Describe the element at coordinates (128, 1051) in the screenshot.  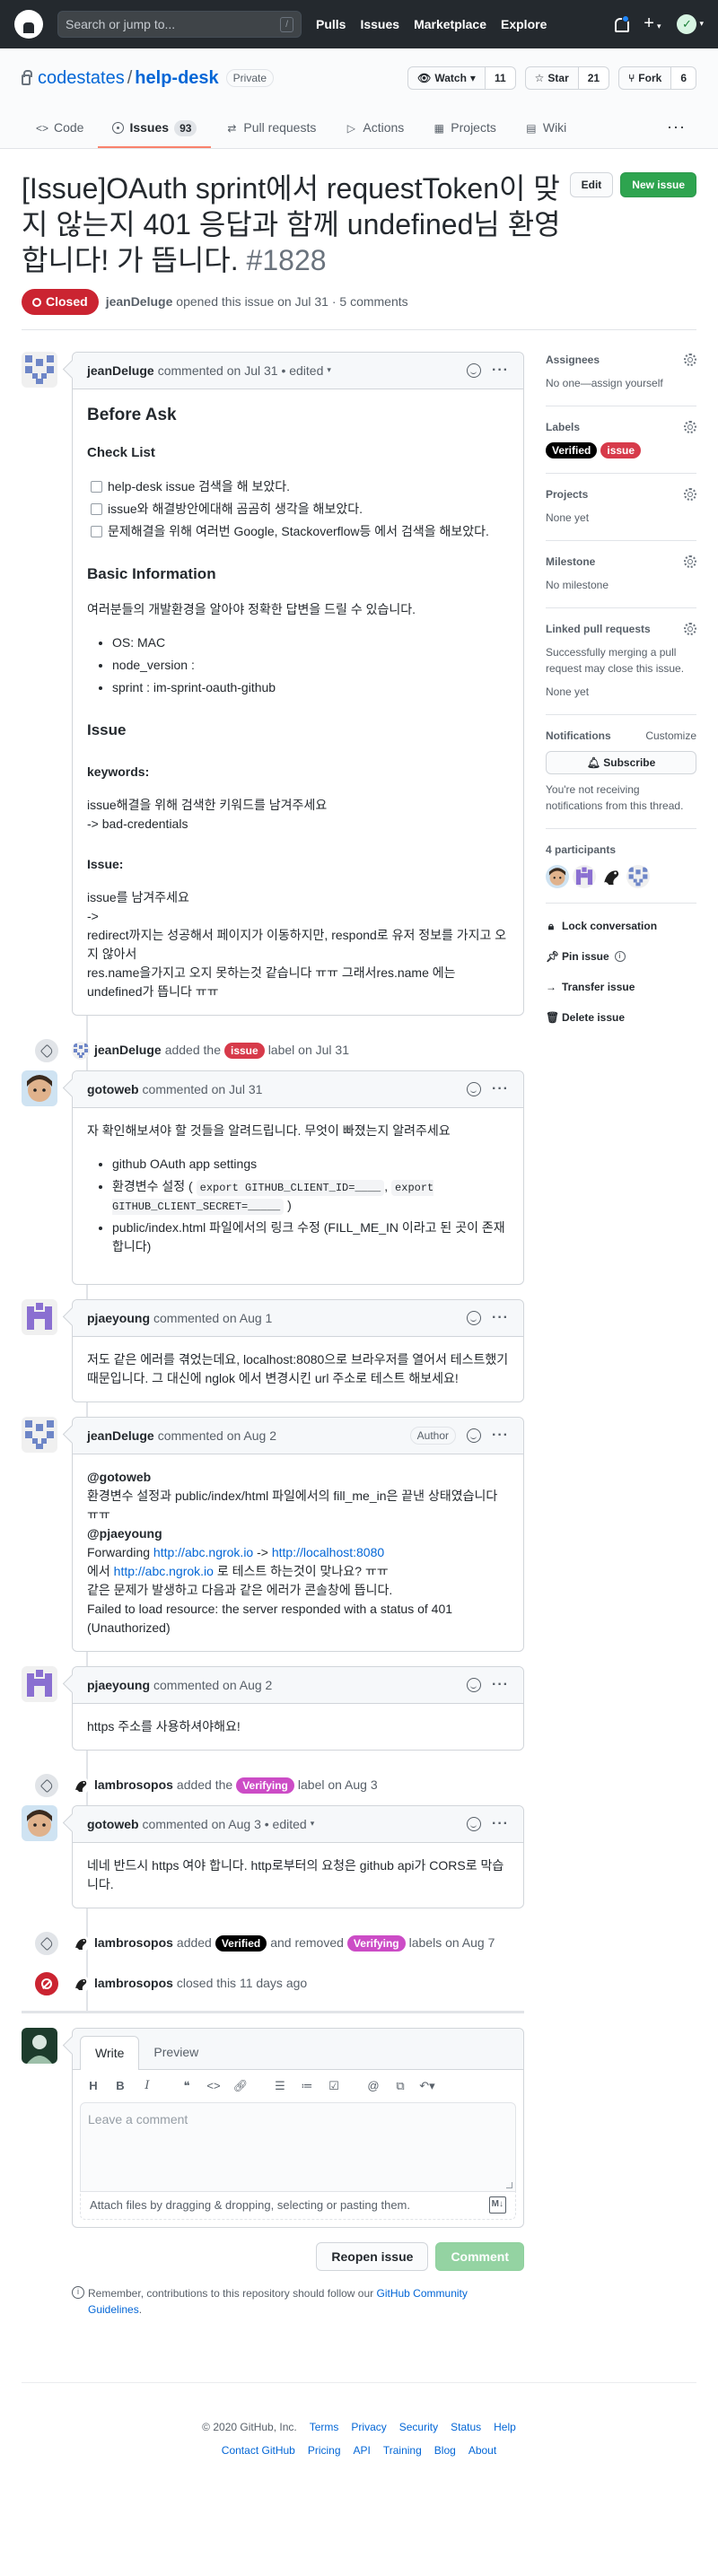
I see `event-actor: jeanDeluge` at that location.